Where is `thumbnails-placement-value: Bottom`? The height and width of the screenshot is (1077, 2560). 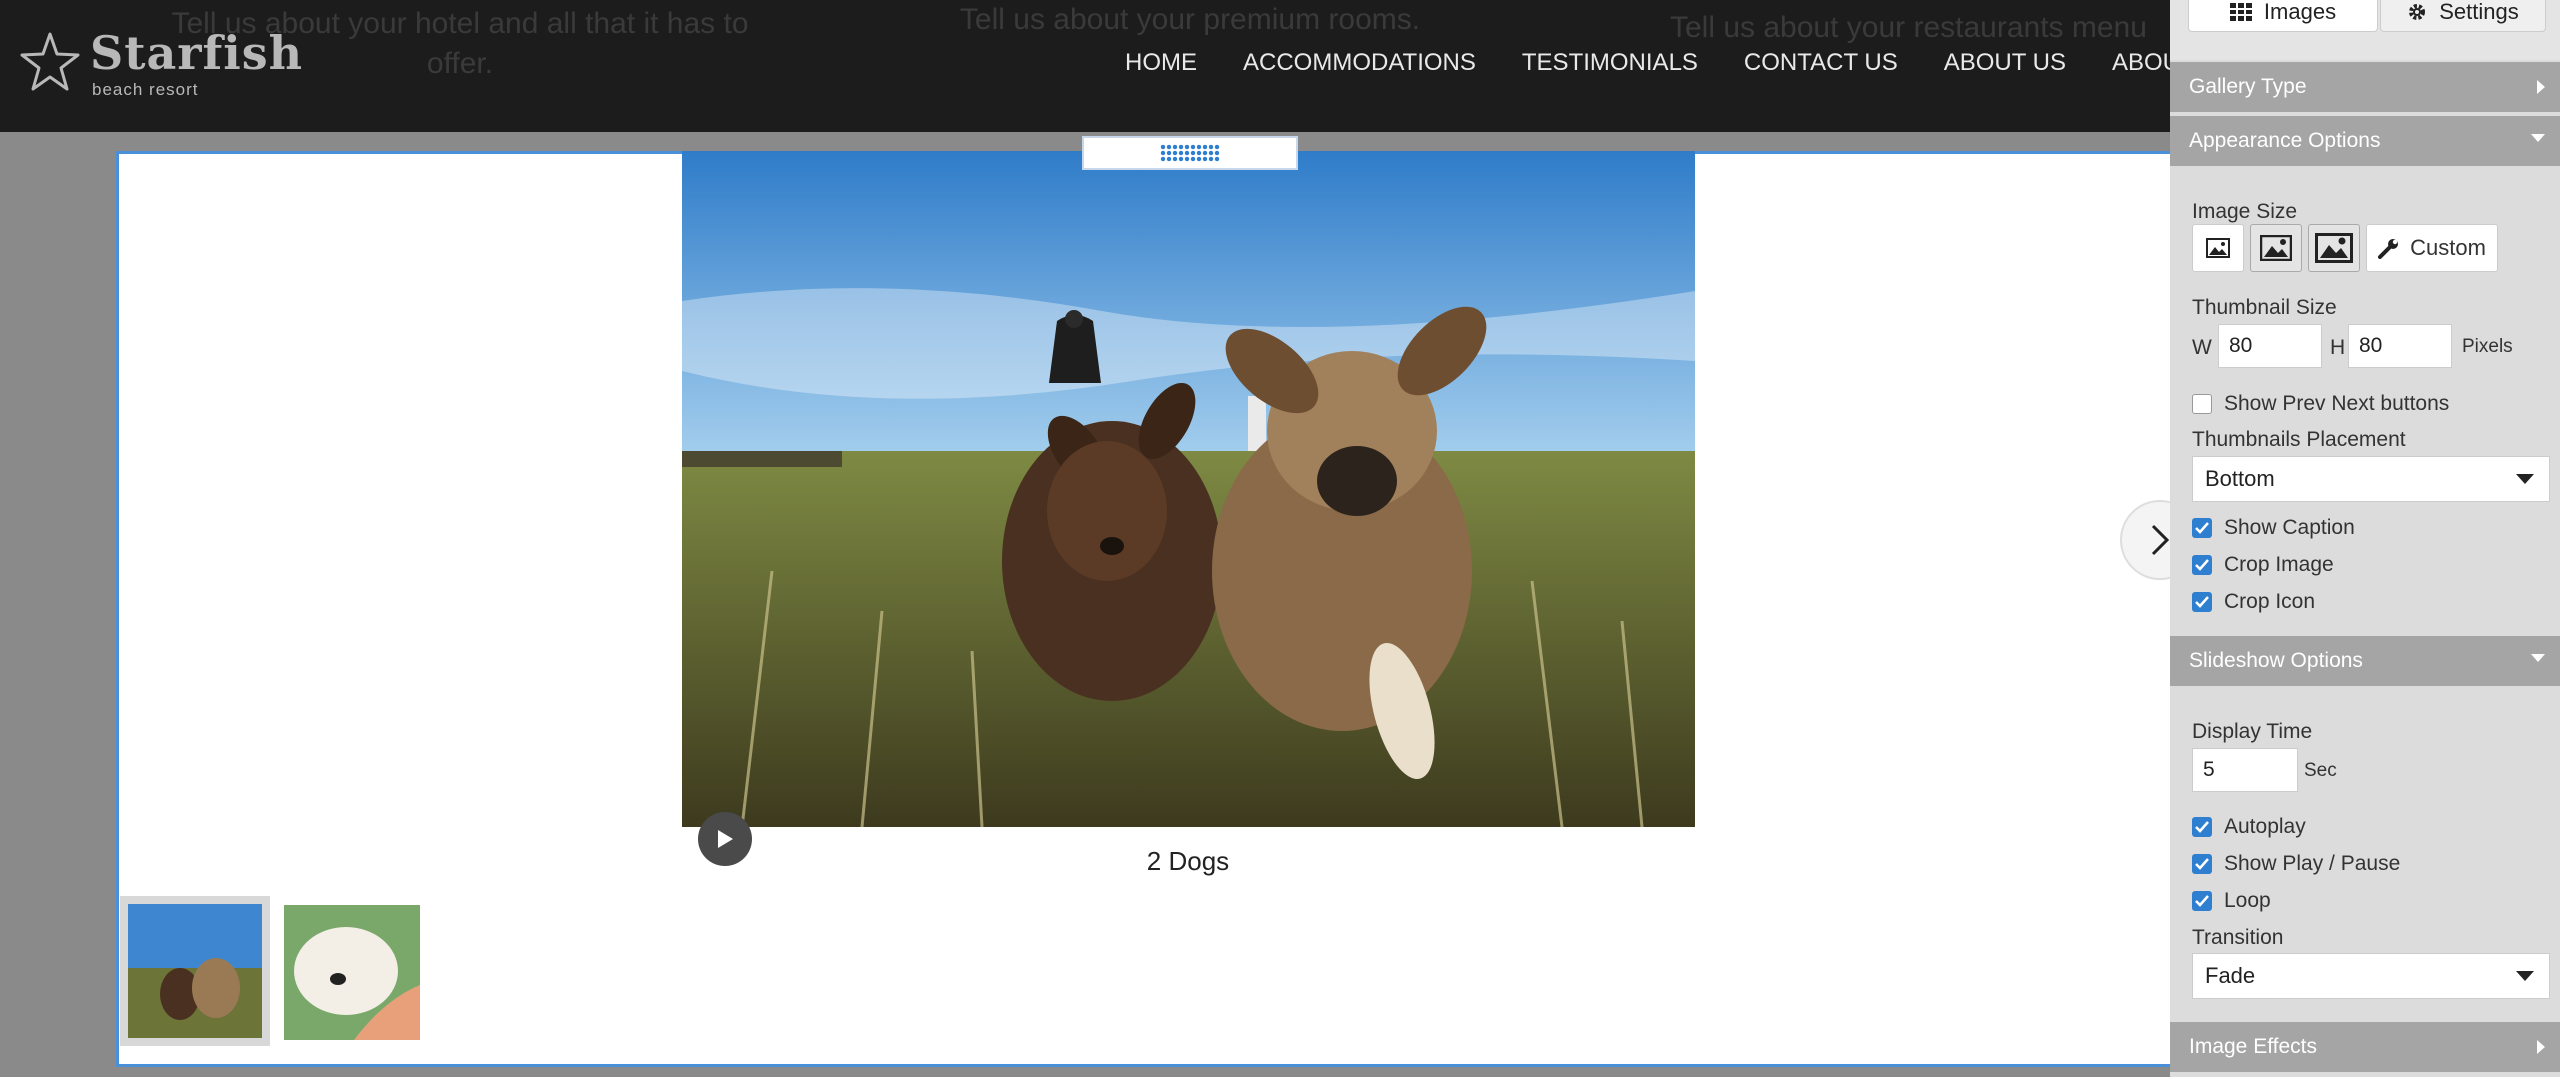 thumbnails-placement-value: Bottom is located at coordinates (2240, 478).